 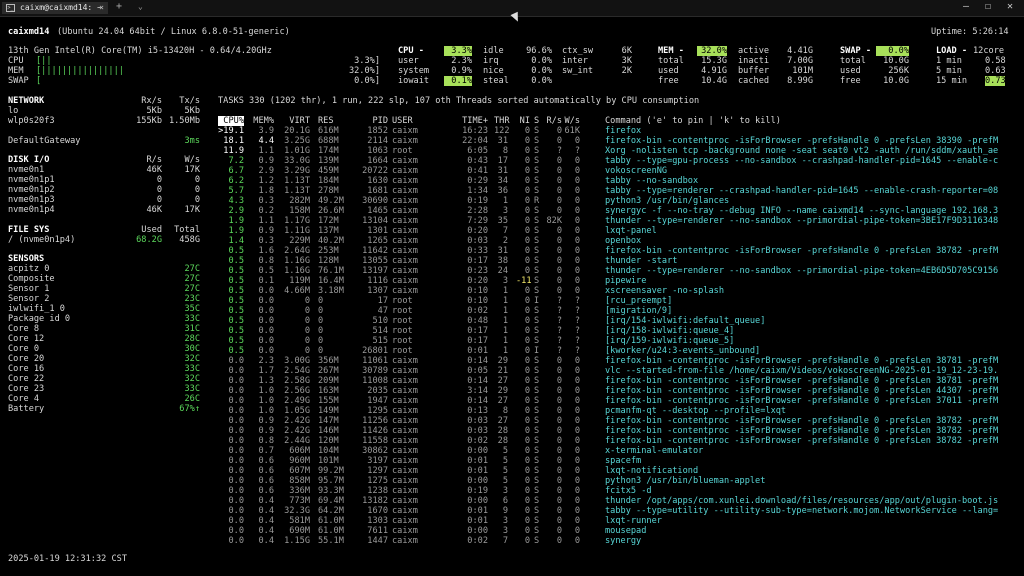 What do you see at coordinates (266, 281) in the screenshot?
I see `process-mem-pct: 0.1` at bounding box center [266, 281].